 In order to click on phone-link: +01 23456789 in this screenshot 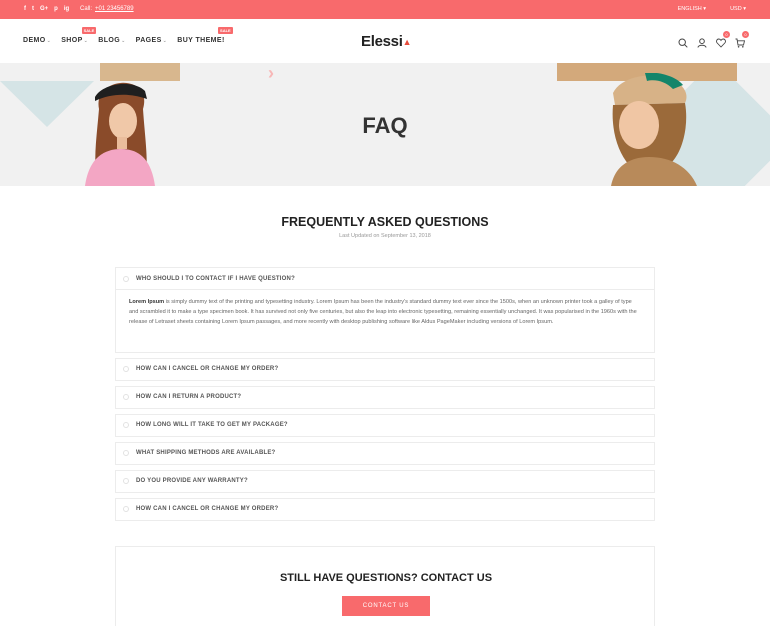, I will do `click(114, 9)`.